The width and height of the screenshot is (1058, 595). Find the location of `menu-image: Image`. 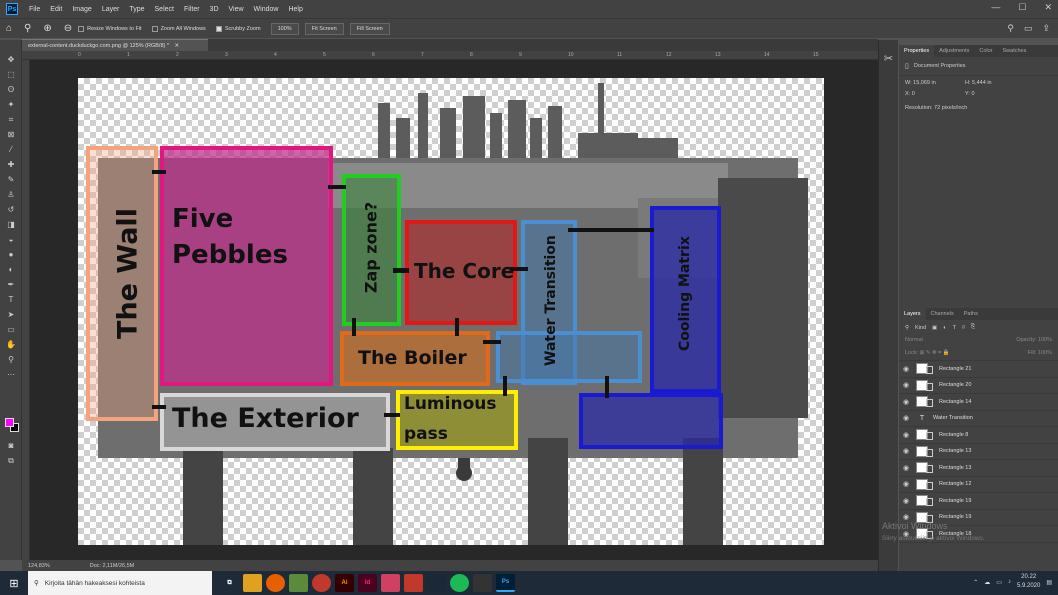

menu-image: Image is located at coordinates (81, 9).